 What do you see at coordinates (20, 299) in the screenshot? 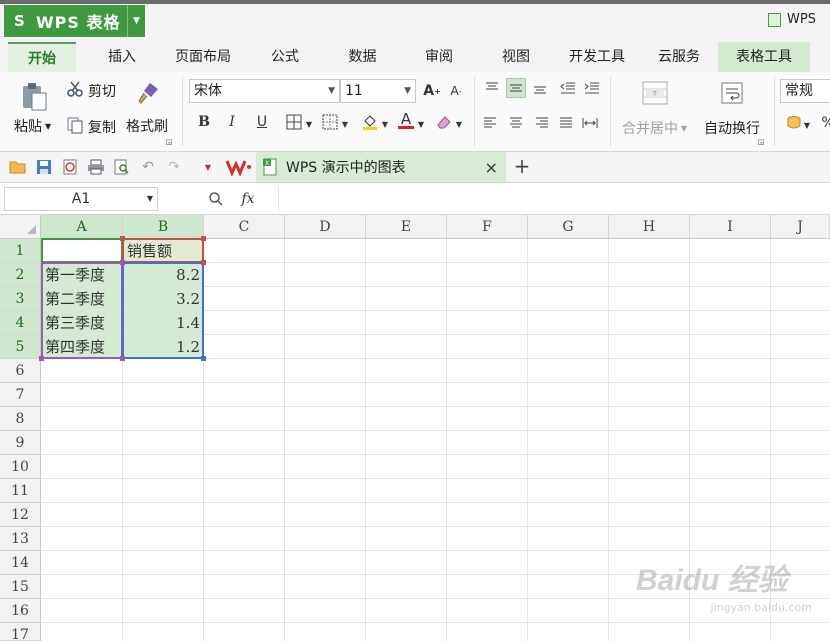
I see `row-header-3: 3` at bounding box center [20, 299].